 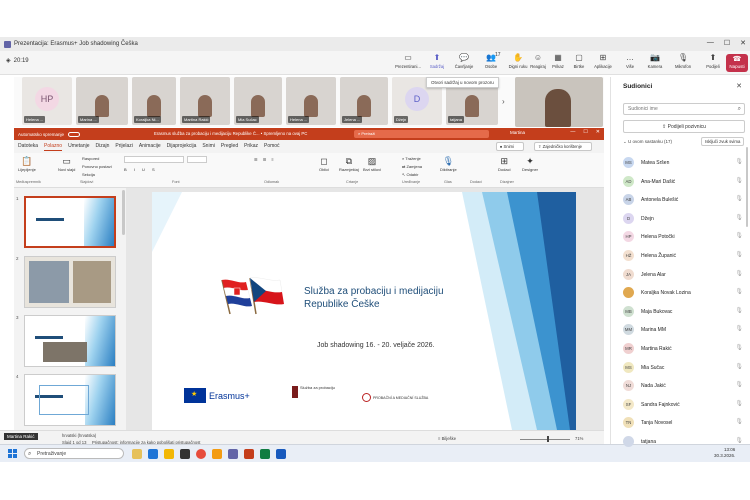 I want to click on taskbar-clock: 13:06 30.3.2026., so click(x=724, y=453).